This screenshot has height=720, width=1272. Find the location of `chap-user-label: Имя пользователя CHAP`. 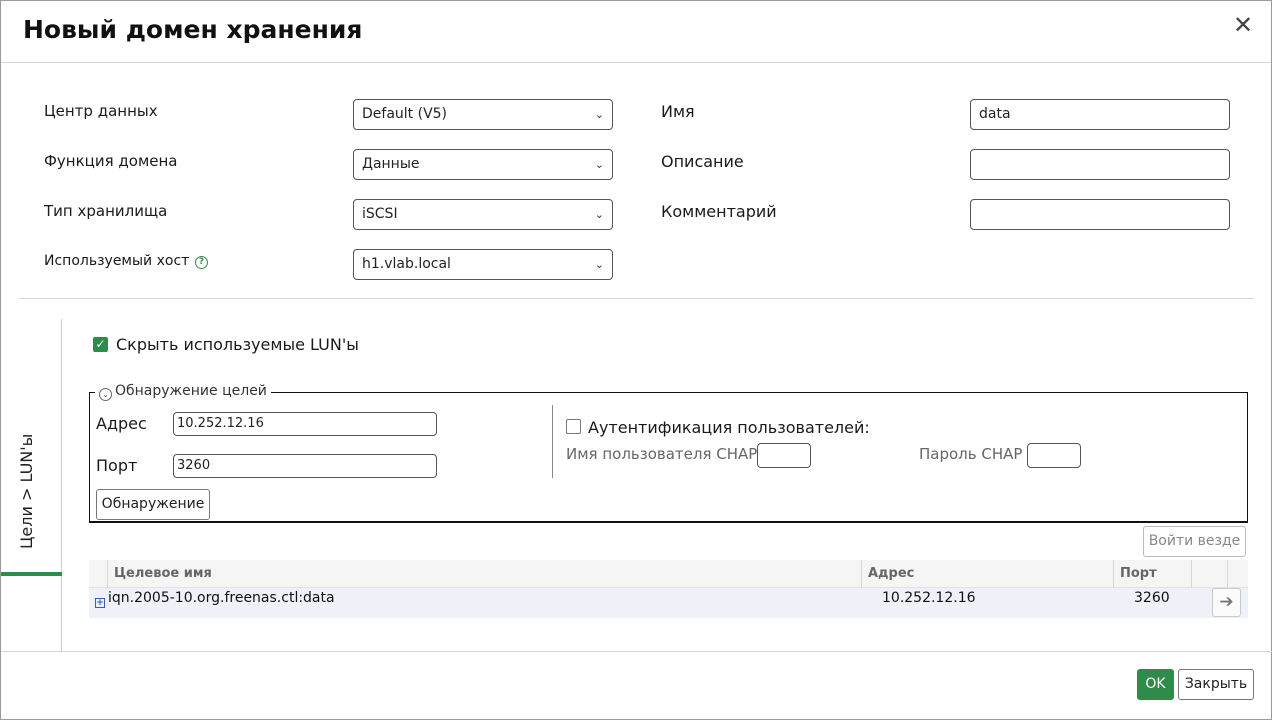

chap-user-label: Имя пользователя CHAP is located at coordinates (662, 454).